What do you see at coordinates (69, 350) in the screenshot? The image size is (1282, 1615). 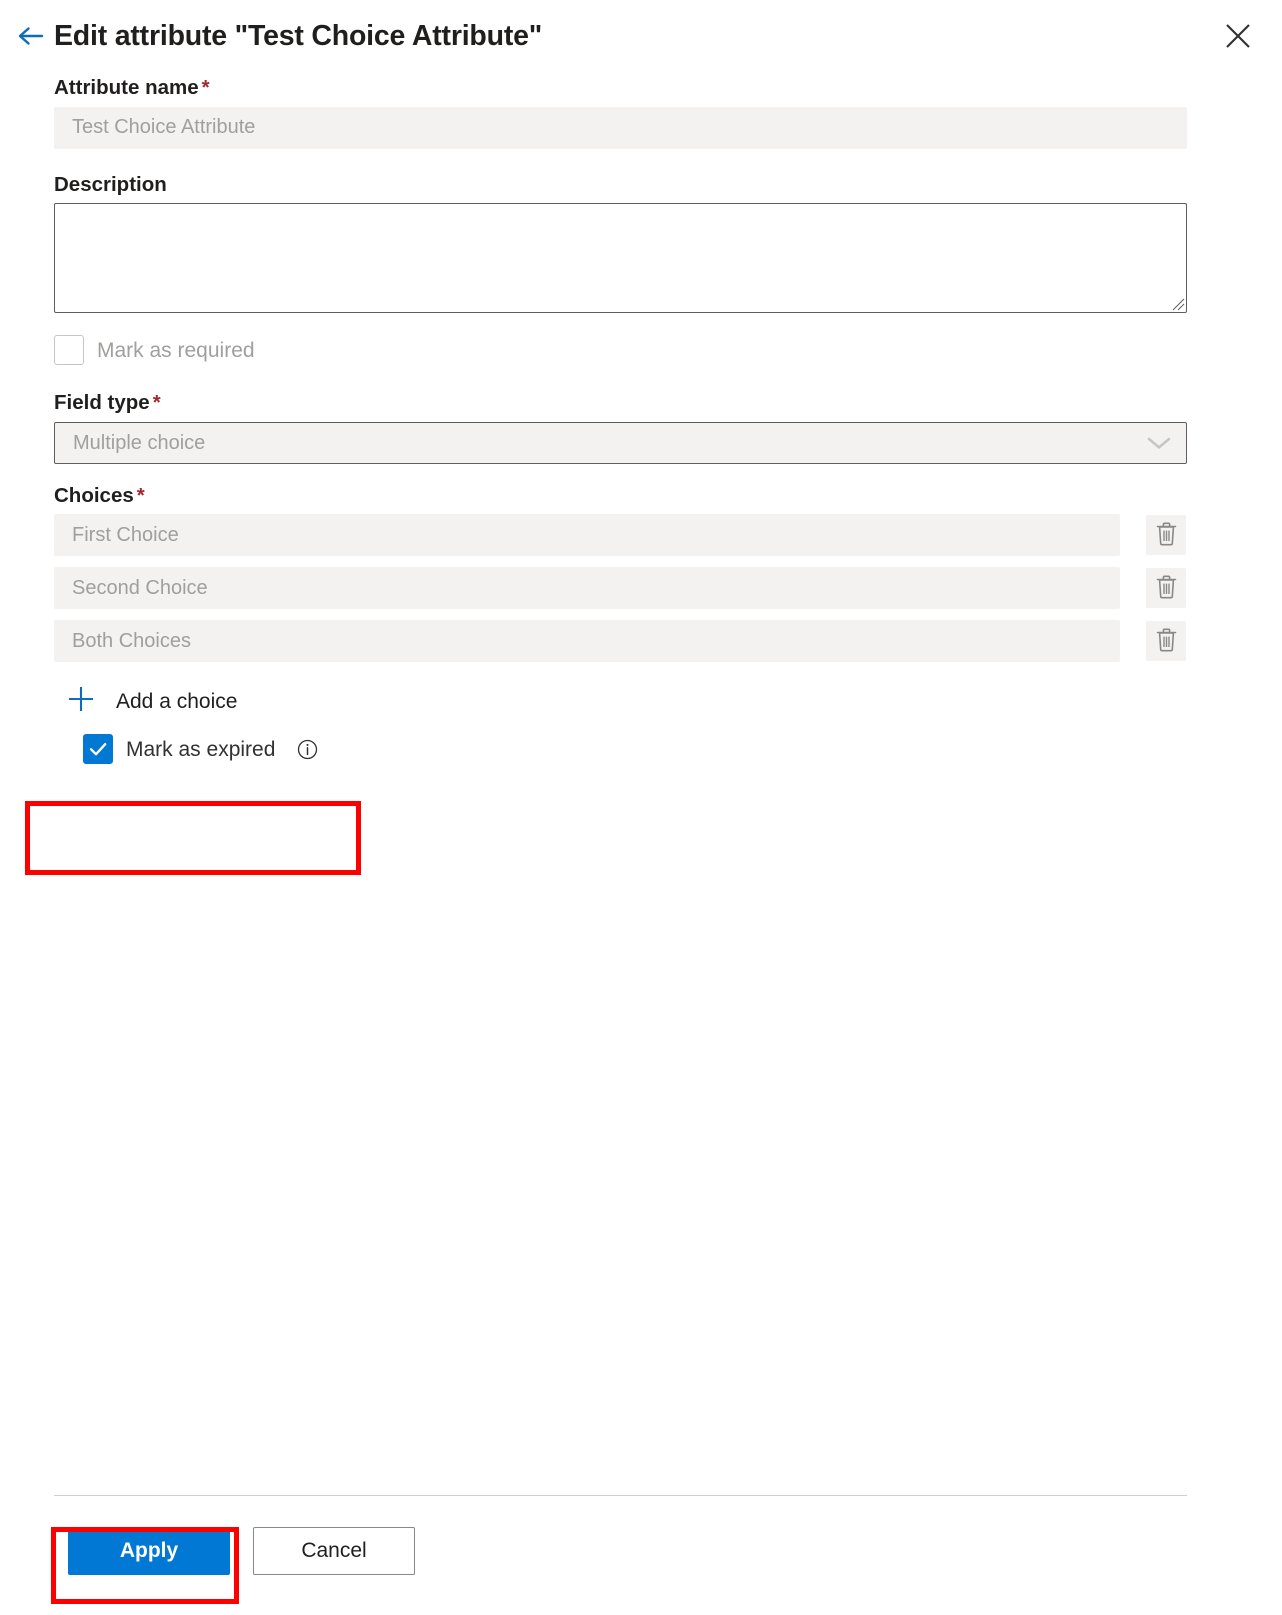 I see `mark-as-required-checkbox` at bounding box center [69, 350].